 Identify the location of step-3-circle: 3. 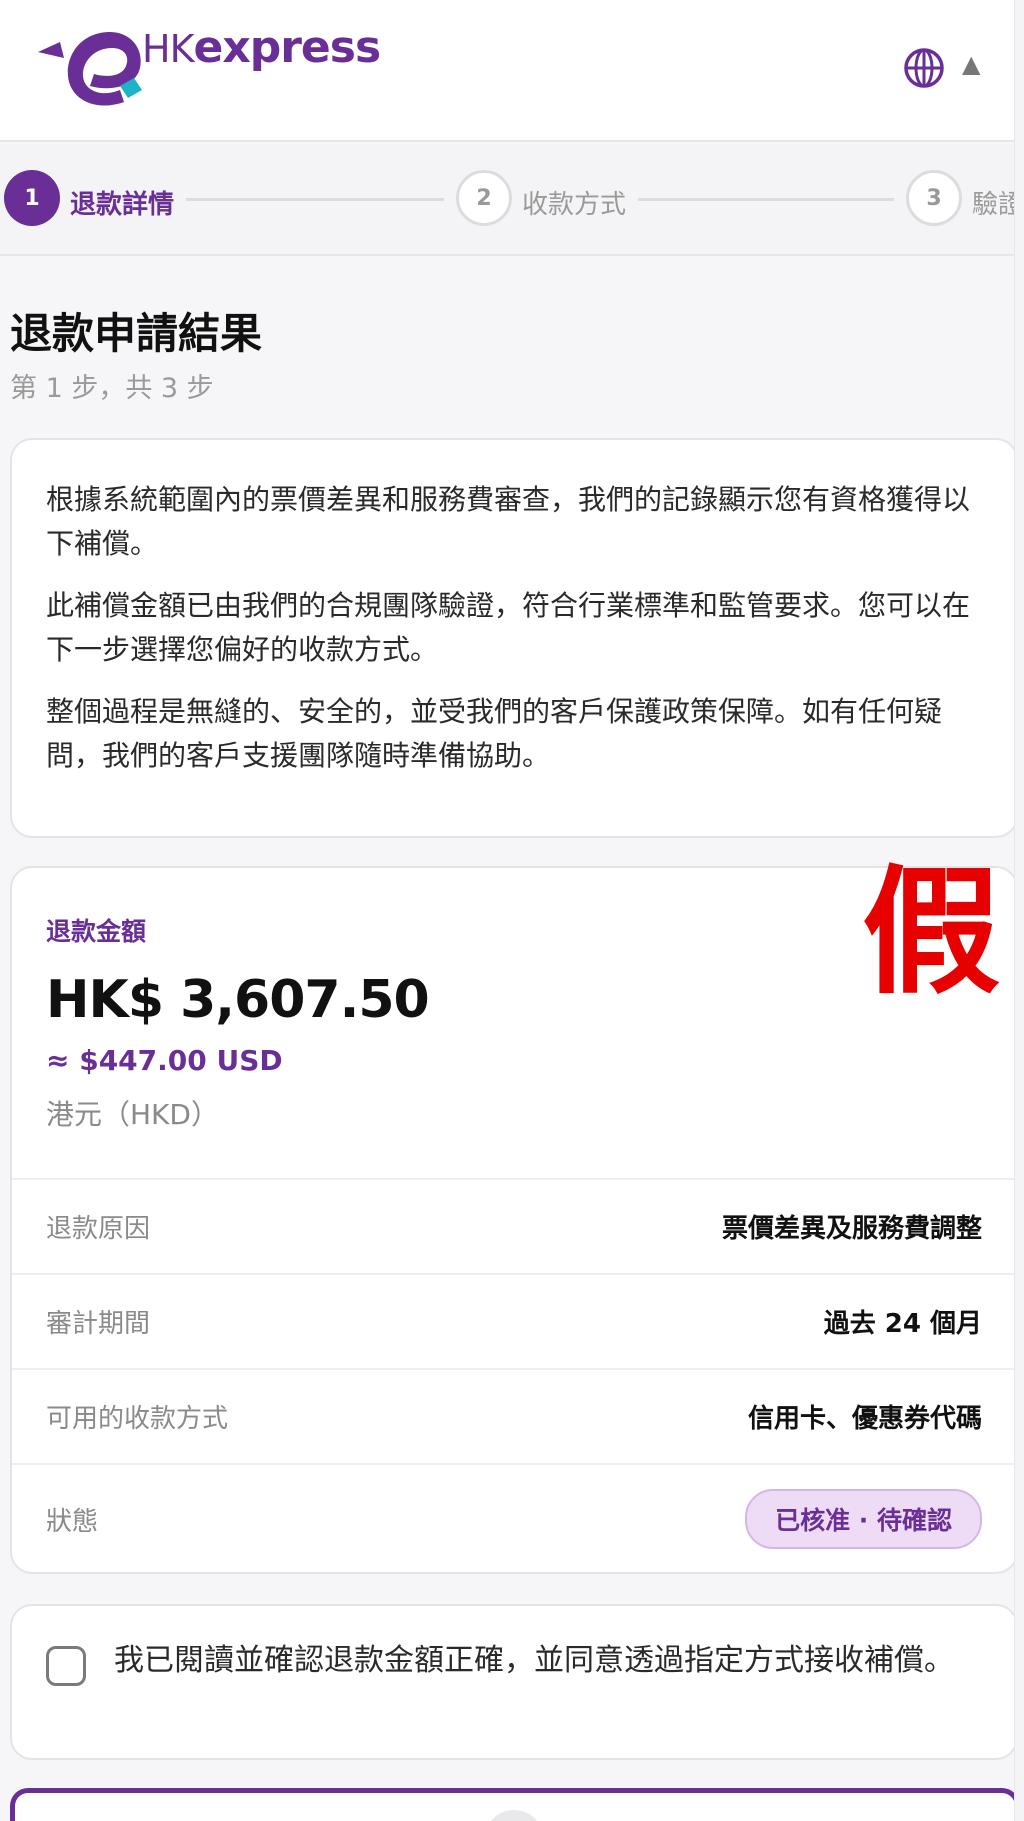
(934, 198).